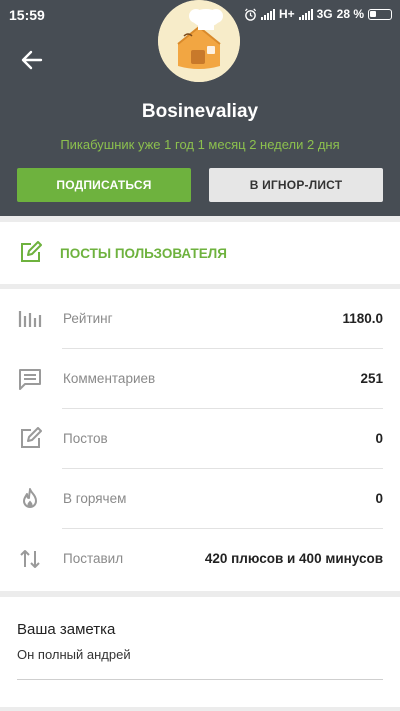 The height and width of the screenshot is (711, 400). What do you see at coordinates (200, 559) in the screenshot?
I see `stat-row-votes: Поставил 420 плюсов и 400 минусов` at bounding box center [200, 559].